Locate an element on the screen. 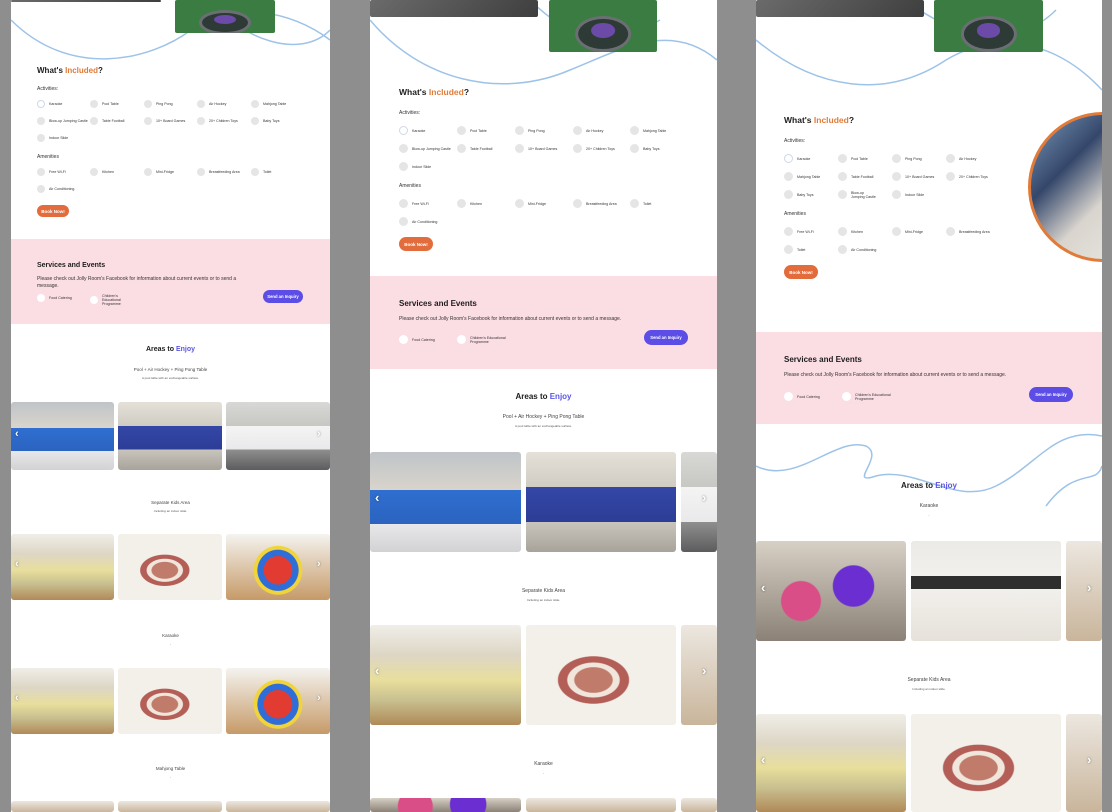 The image size is (1112, 812). karaoke-room-photo is located at coordinates (986, 591).